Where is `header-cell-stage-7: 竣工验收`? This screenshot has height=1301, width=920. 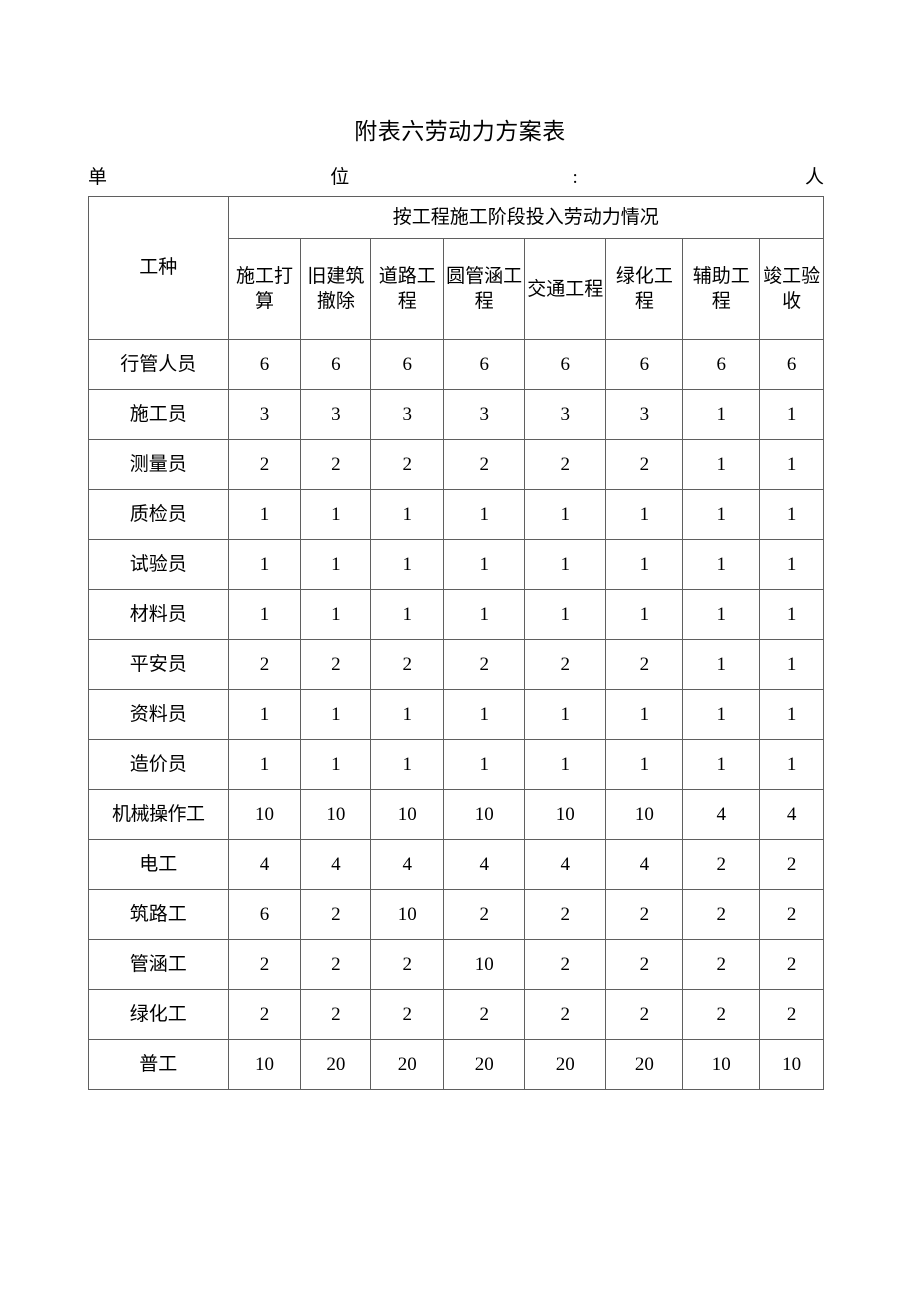
header-cell-stage-7: 竣工验收 is located at coordinates (791, 289).